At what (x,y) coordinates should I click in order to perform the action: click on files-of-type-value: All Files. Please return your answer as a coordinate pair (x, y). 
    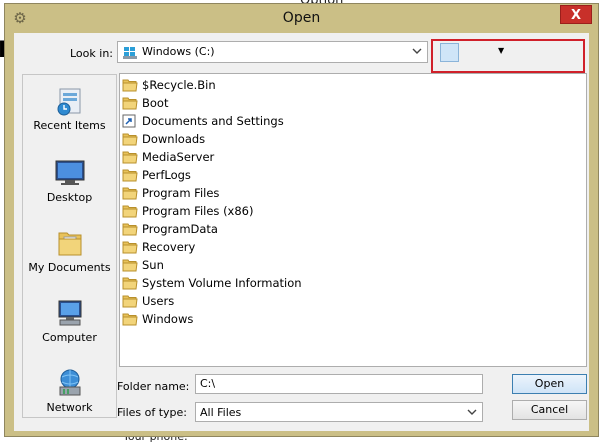
    Looking at the image, I should click on (221, 412).